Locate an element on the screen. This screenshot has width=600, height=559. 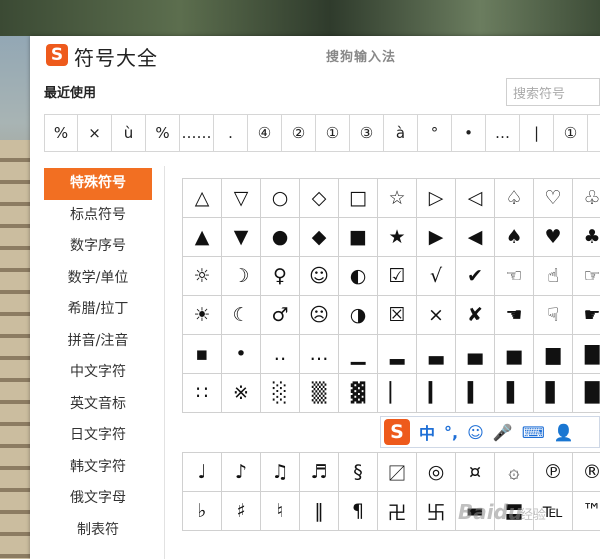
symbol-cell: ▷ is located at coordinates (436, 198).